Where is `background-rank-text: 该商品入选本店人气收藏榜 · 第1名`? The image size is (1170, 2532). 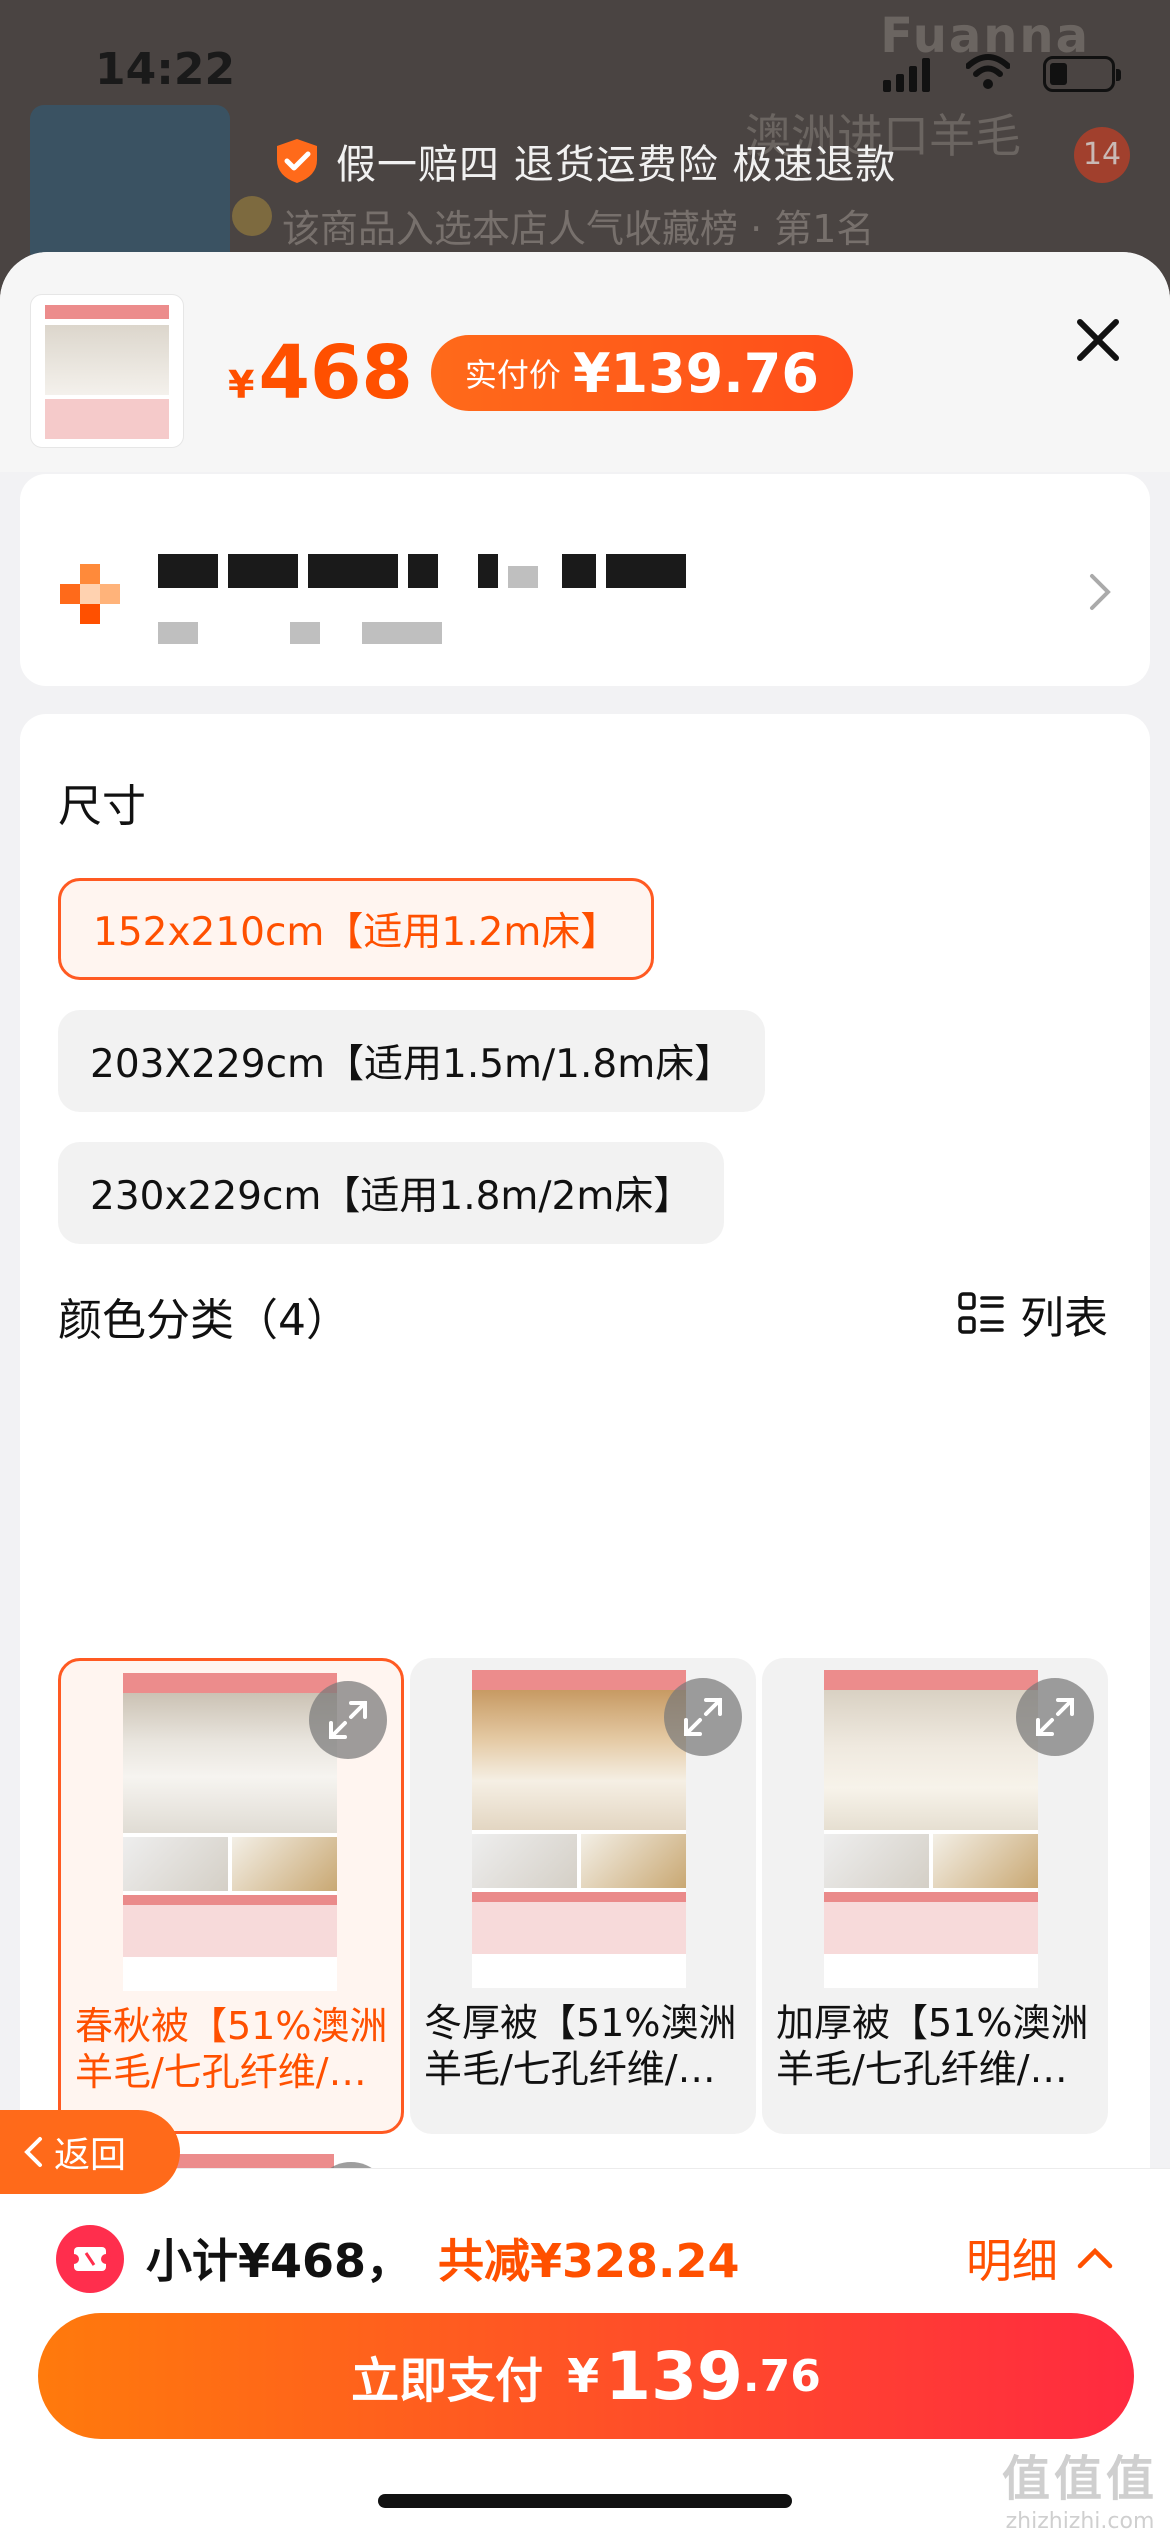
background-rank-text: 该商品入选本店人气收藏榜 · 第1名 is located at coordinates (578, 229).